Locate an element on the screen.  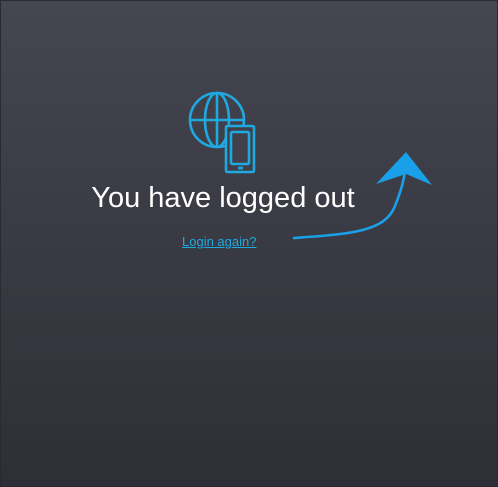
arrow-annotation-icon is located at coordinates (362, 196).